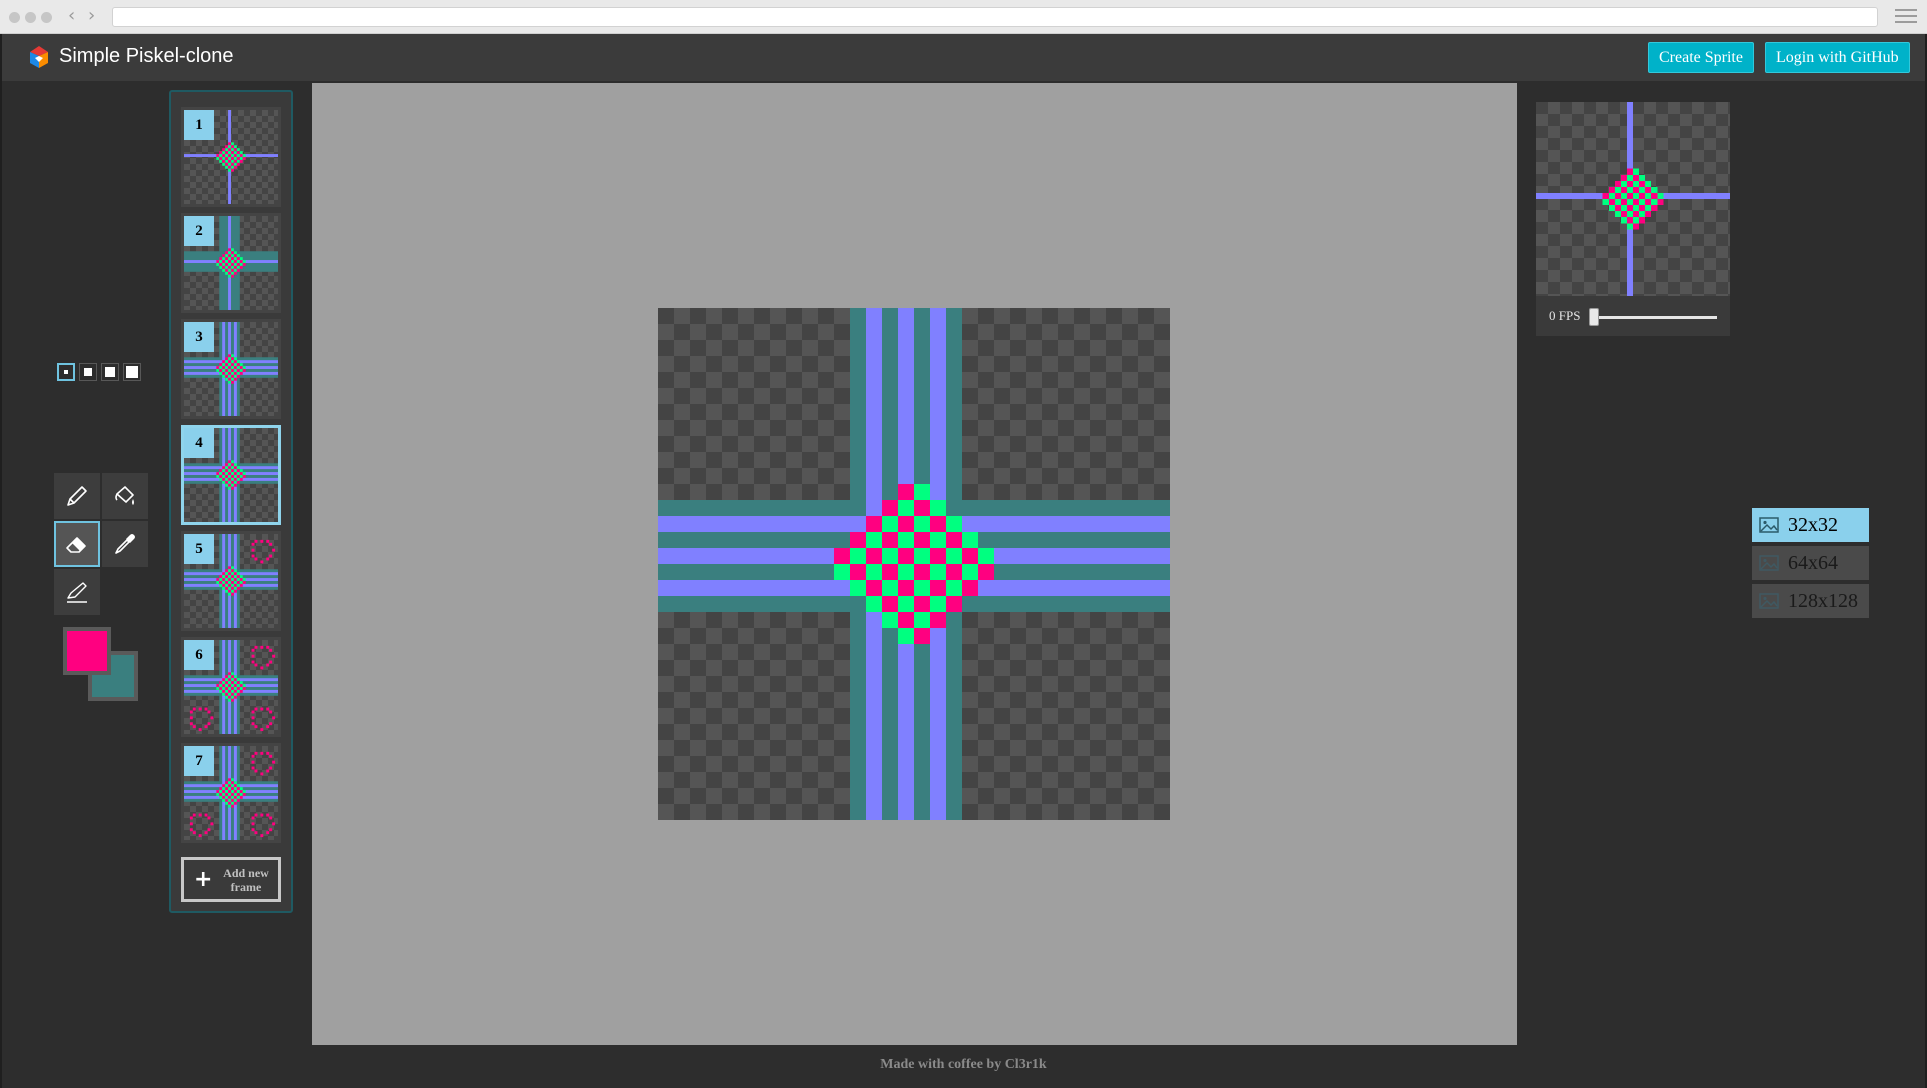  Describe the element at coordinates (91, 16) in the screenshot. I see `forward-arrow-icon: ›` at that location.